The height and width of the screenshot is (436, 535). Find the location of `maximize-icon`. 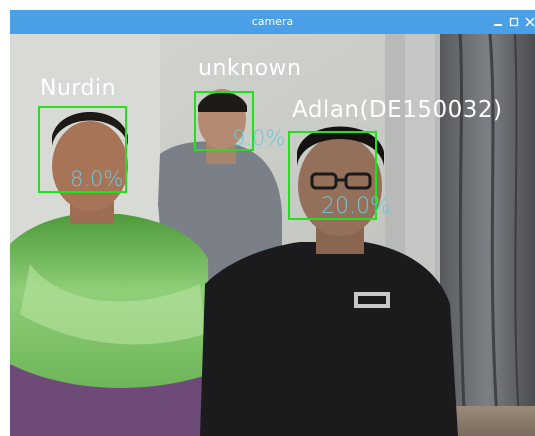

maximize-icon is located at coordinates (514, 22).